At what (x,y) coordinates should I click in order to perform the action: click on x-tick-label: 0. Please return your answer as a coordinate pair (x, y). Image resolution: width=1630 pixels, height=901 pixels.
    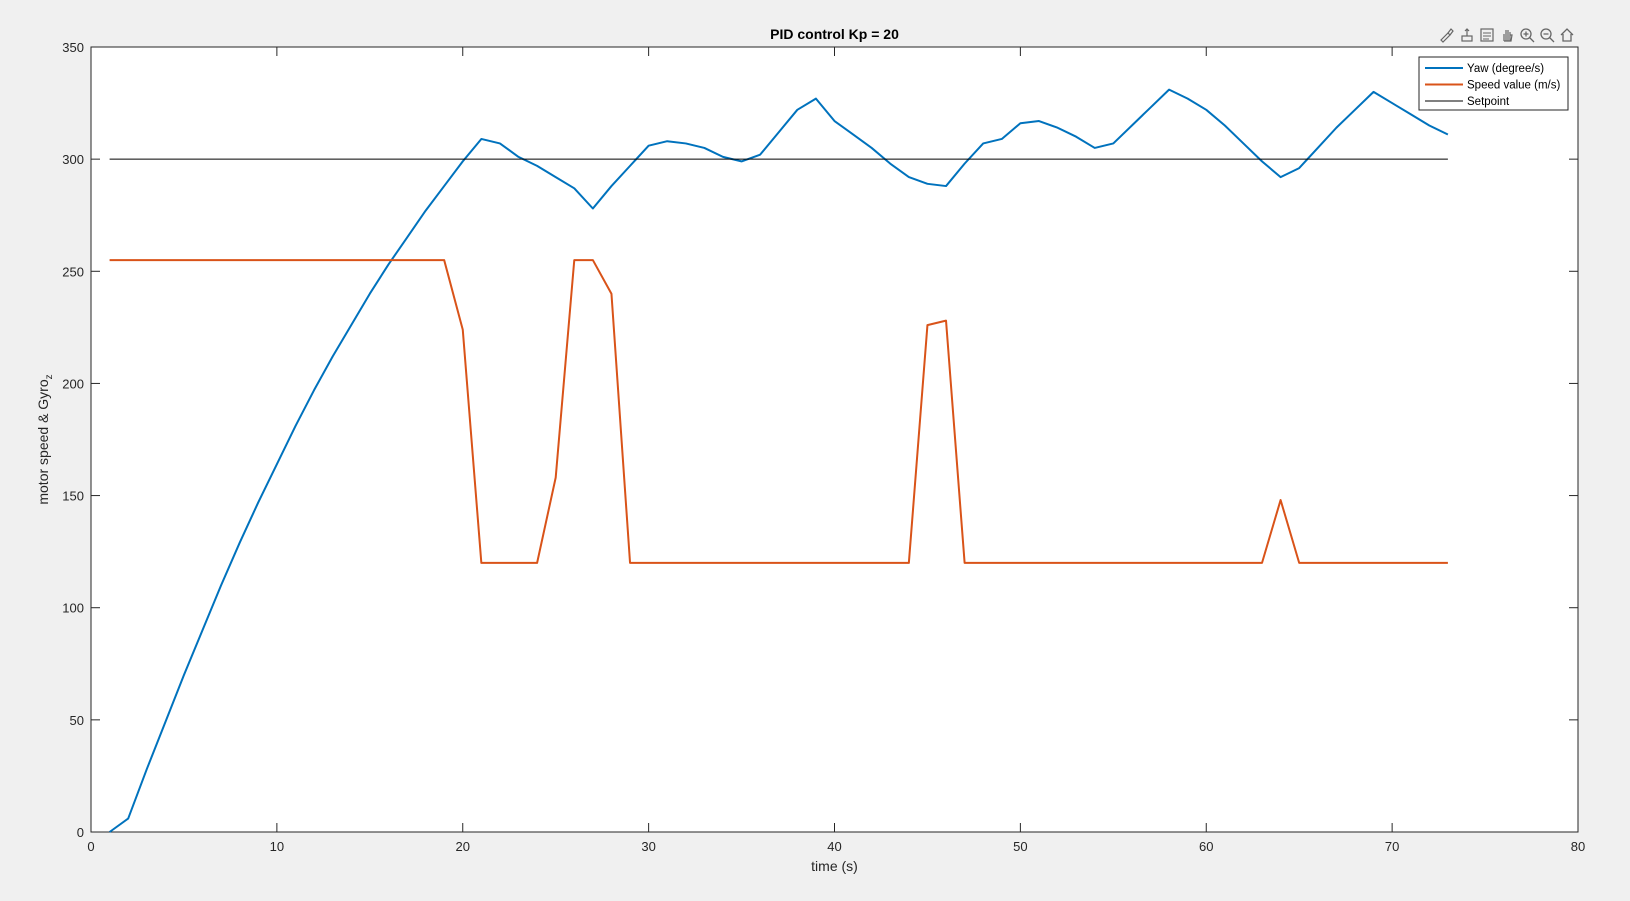
    Looking at the image, I should click on (90, 846).